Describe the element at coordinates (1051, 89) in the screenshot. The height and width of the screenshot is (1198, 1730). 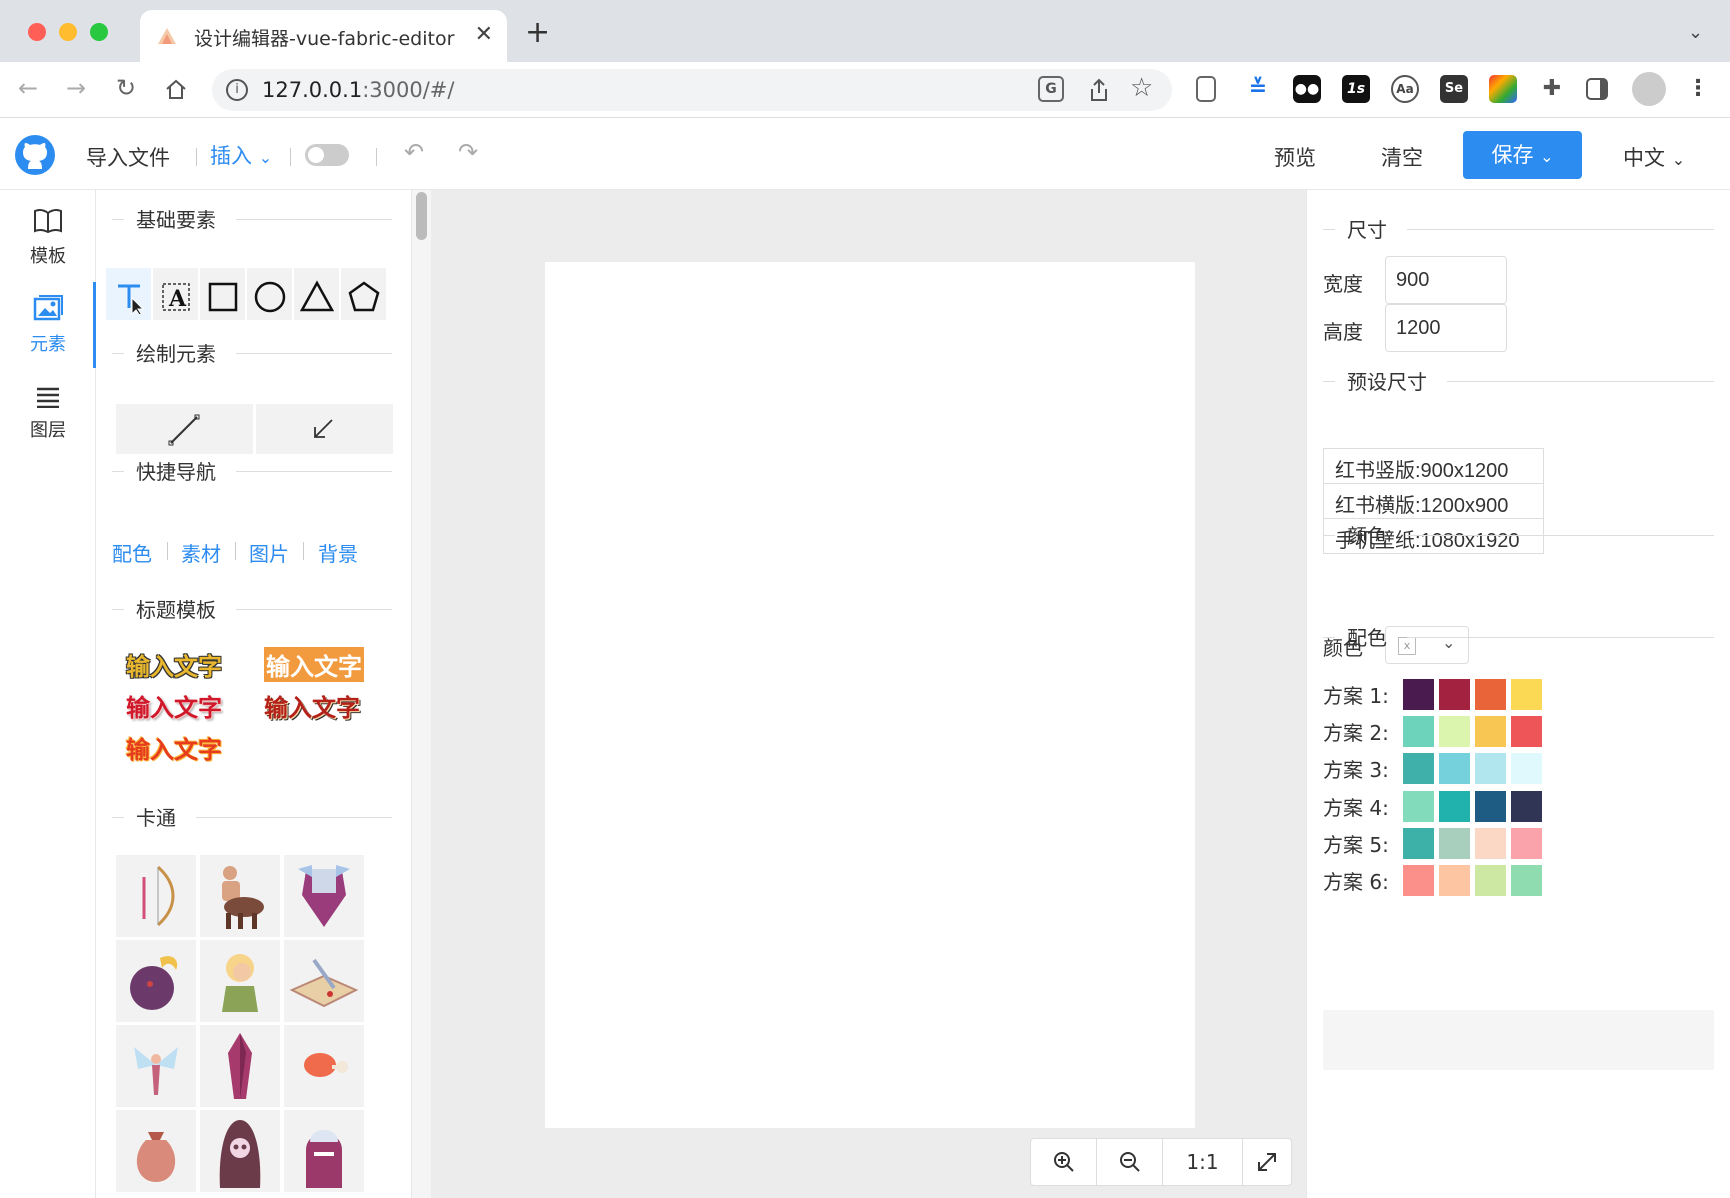
I see `translate-icon: G` at that location.